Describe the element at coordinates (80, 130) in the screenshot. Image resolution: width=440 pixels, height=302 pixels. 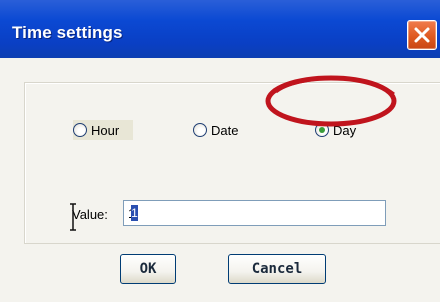
I see `hour-radio-button` at that location.